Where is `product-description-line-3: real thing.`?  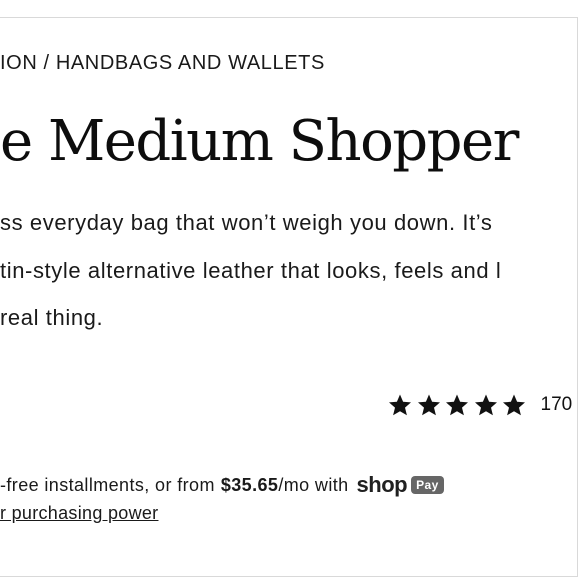
product-description-line-3: real thing. is located at coordinates (52, 317).